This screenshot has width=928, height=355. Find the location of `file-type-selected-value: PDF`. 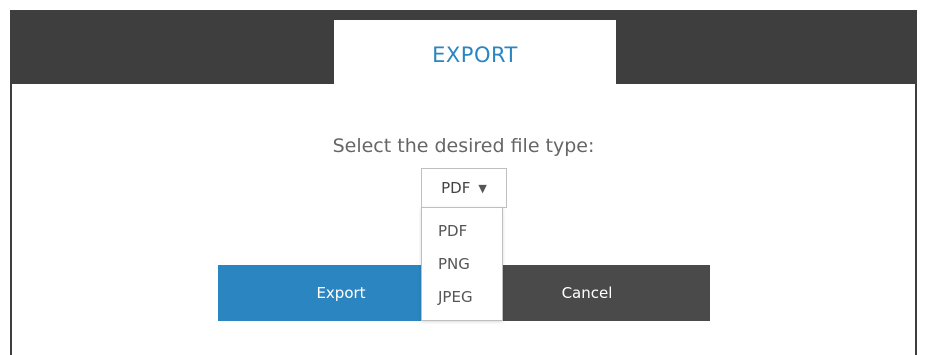

file-type-selected-value: PDF is located at coordinates (456, 188).